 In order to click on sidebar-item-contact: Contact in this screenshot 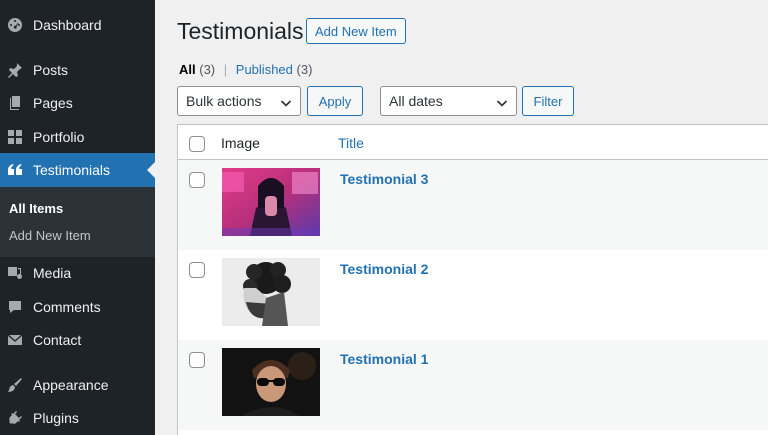, I will do `click(77, 340)`.